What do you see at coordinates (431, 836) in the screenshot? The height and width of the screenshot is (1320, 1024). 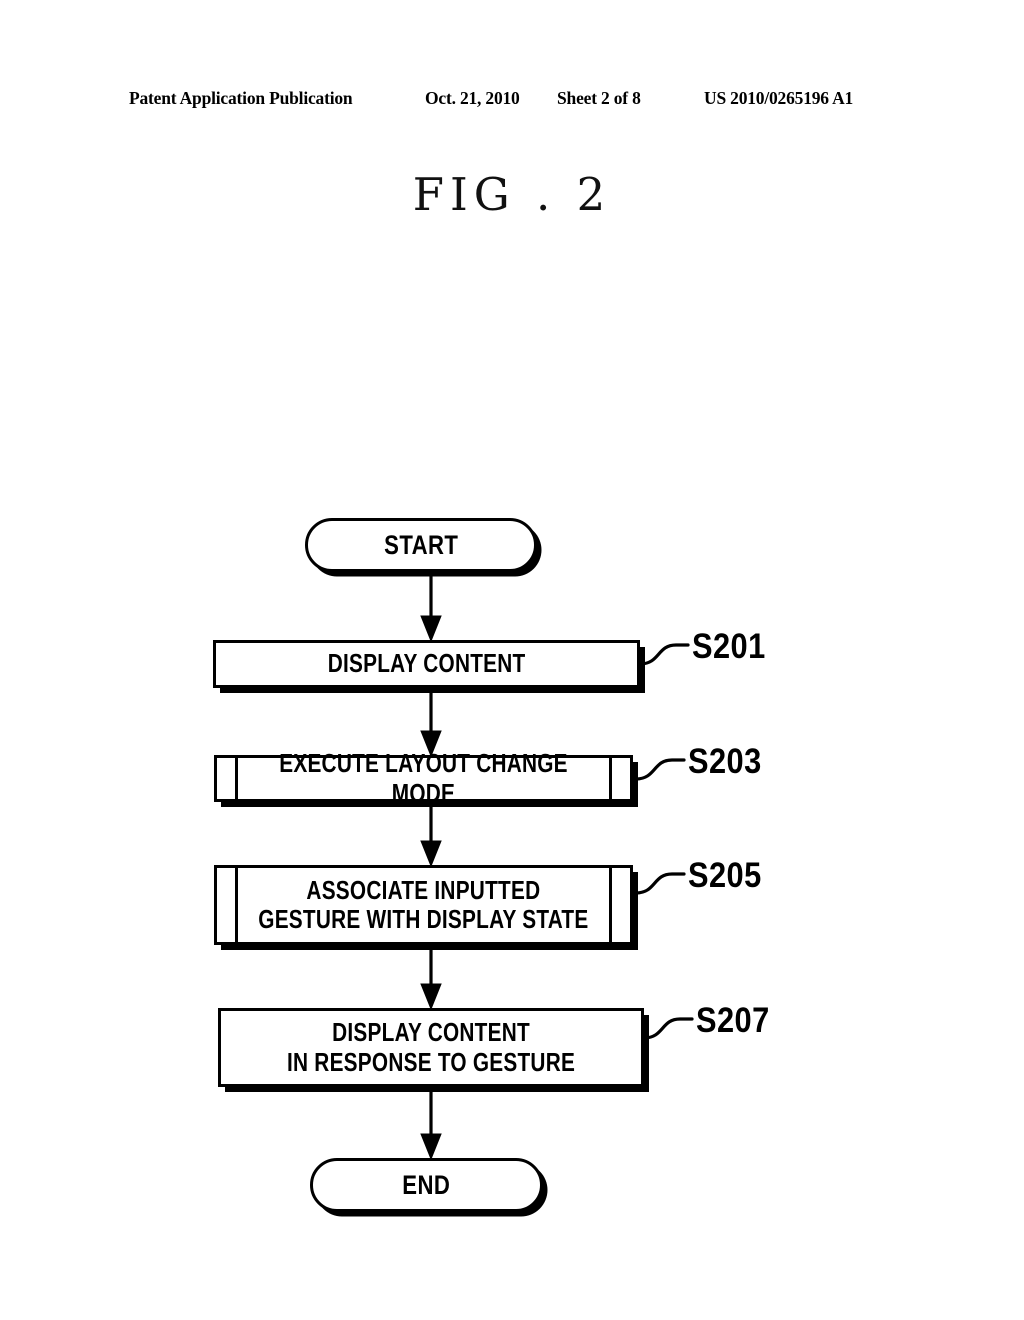 I see `connector-s203-to-s205` at bounding box center [431, 836].